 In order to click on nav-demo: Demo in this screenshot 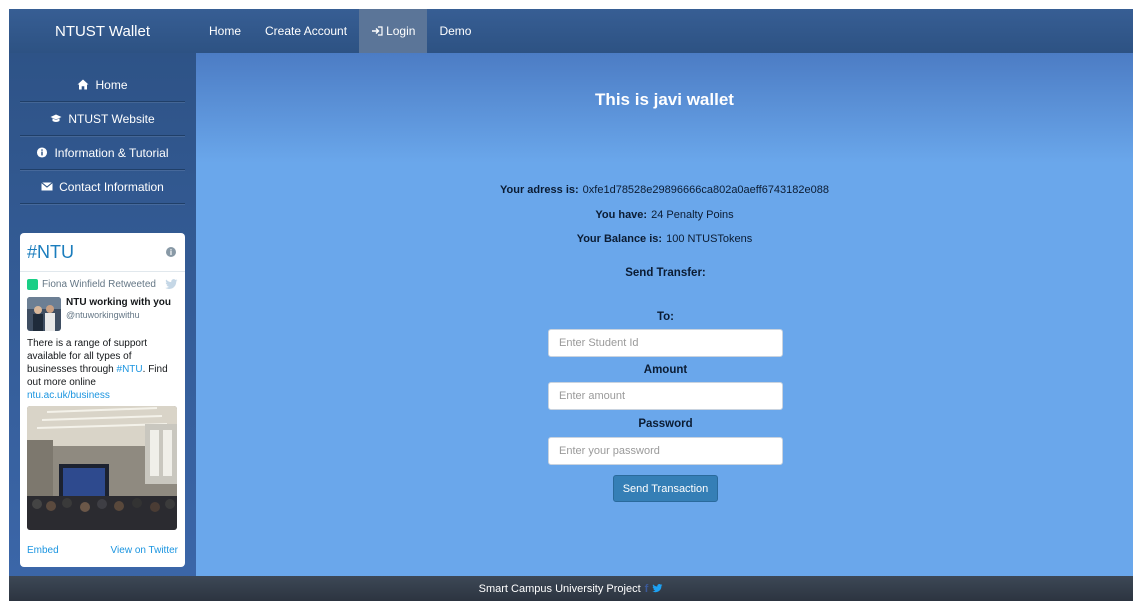, I will do `click(455, 31)`.